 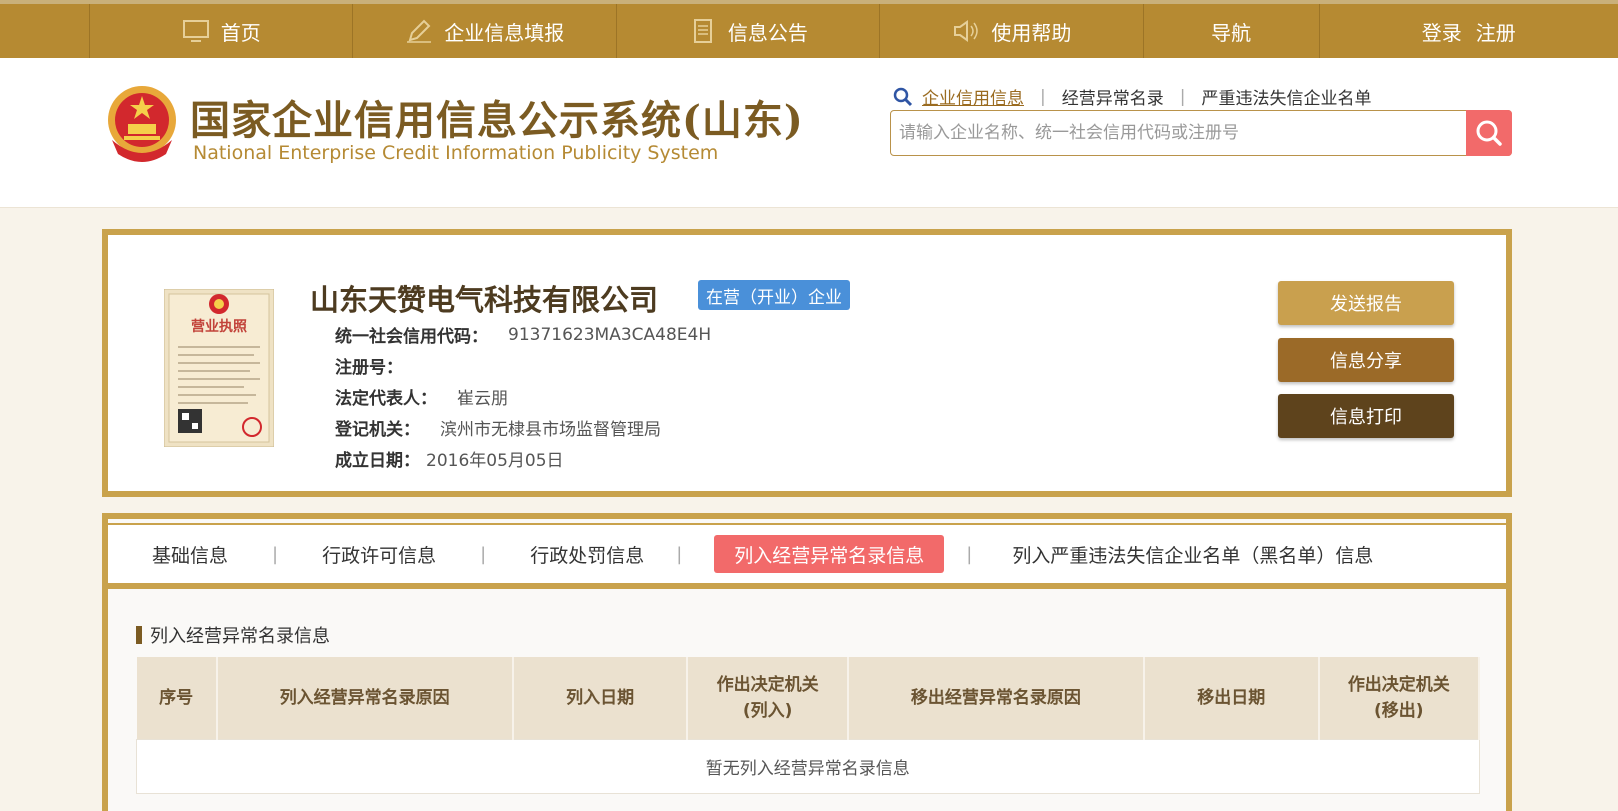 I want to click on tab-admin-license: 行政许可信息, so click(x=379, y=554).